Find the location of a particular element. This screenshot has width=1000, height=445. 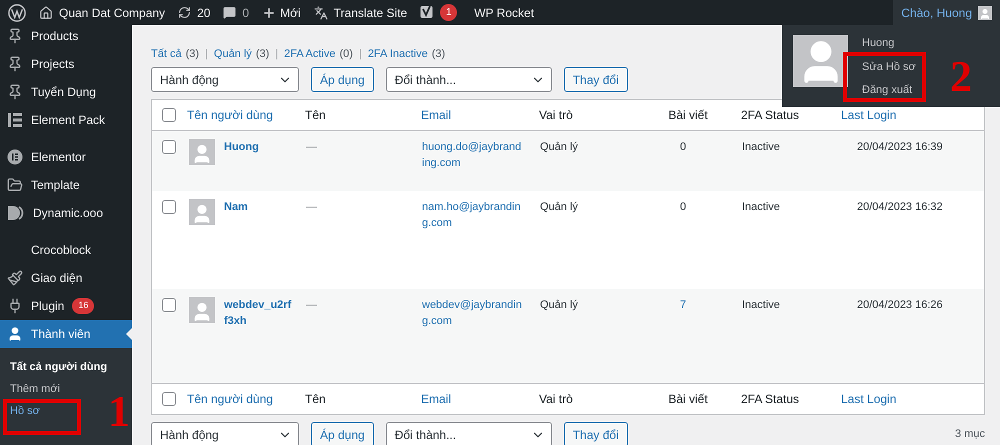

filter-link: Quản lý is located at coordinates (233, 54).